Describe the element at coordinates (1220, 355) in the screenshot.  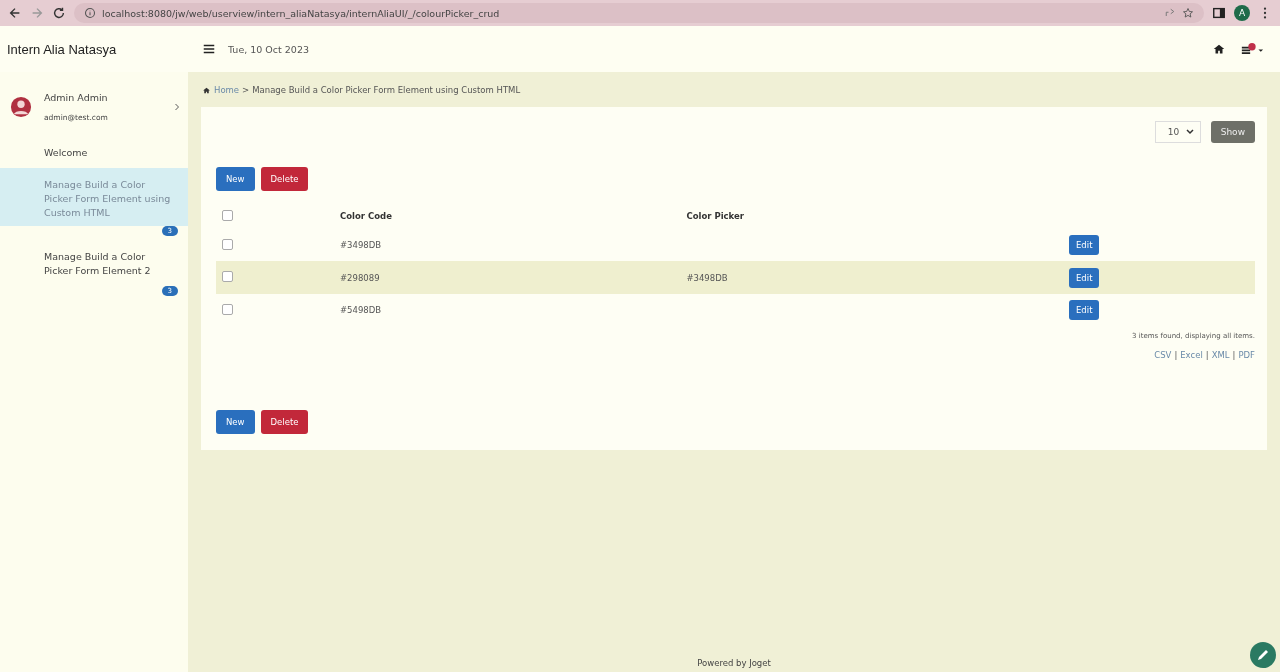
I see `export-link: XML` at that location.